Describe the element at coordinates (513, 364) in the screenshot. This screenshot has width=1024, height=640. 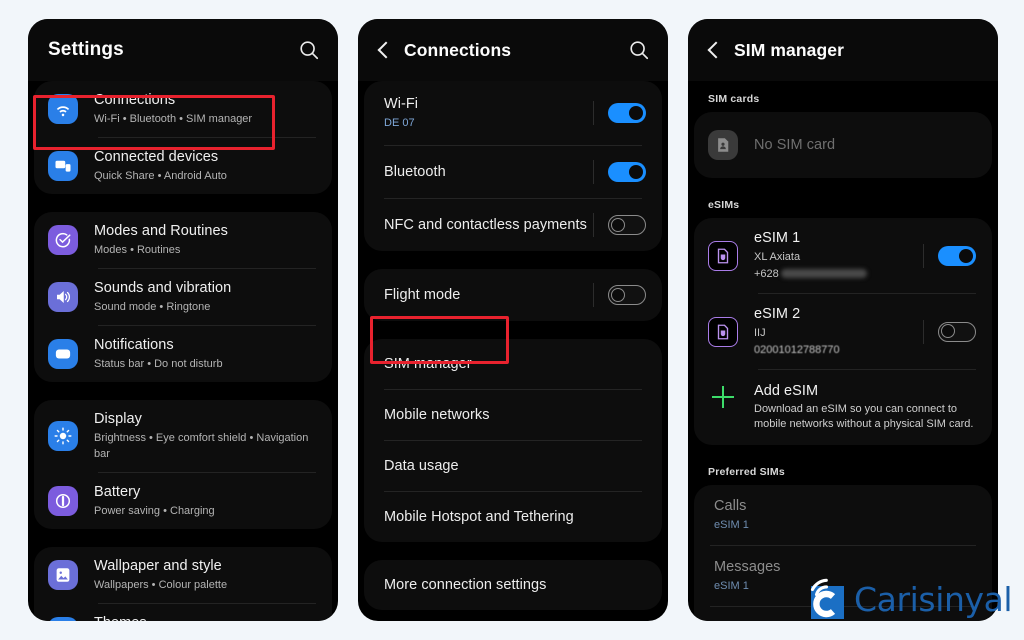
I see `row-sim-manager: SIM manager` at that location.